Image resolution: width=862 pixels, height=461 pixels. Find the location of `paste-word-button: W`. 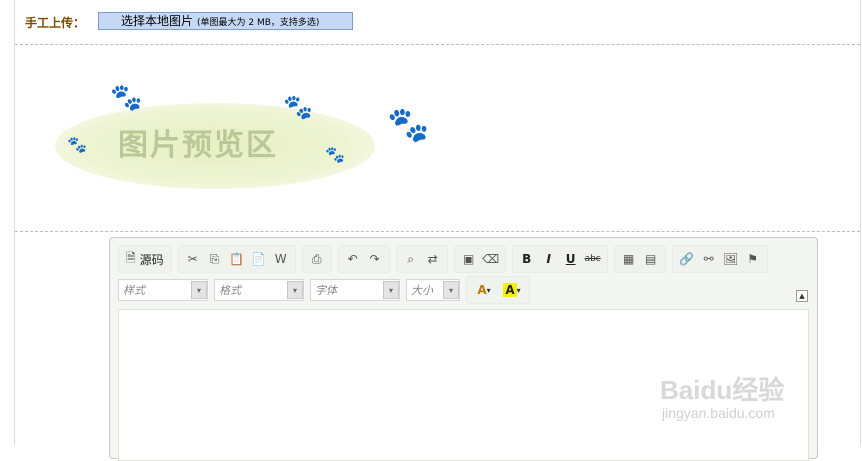

paste-word-button: W is located at coordinates (281, 259).